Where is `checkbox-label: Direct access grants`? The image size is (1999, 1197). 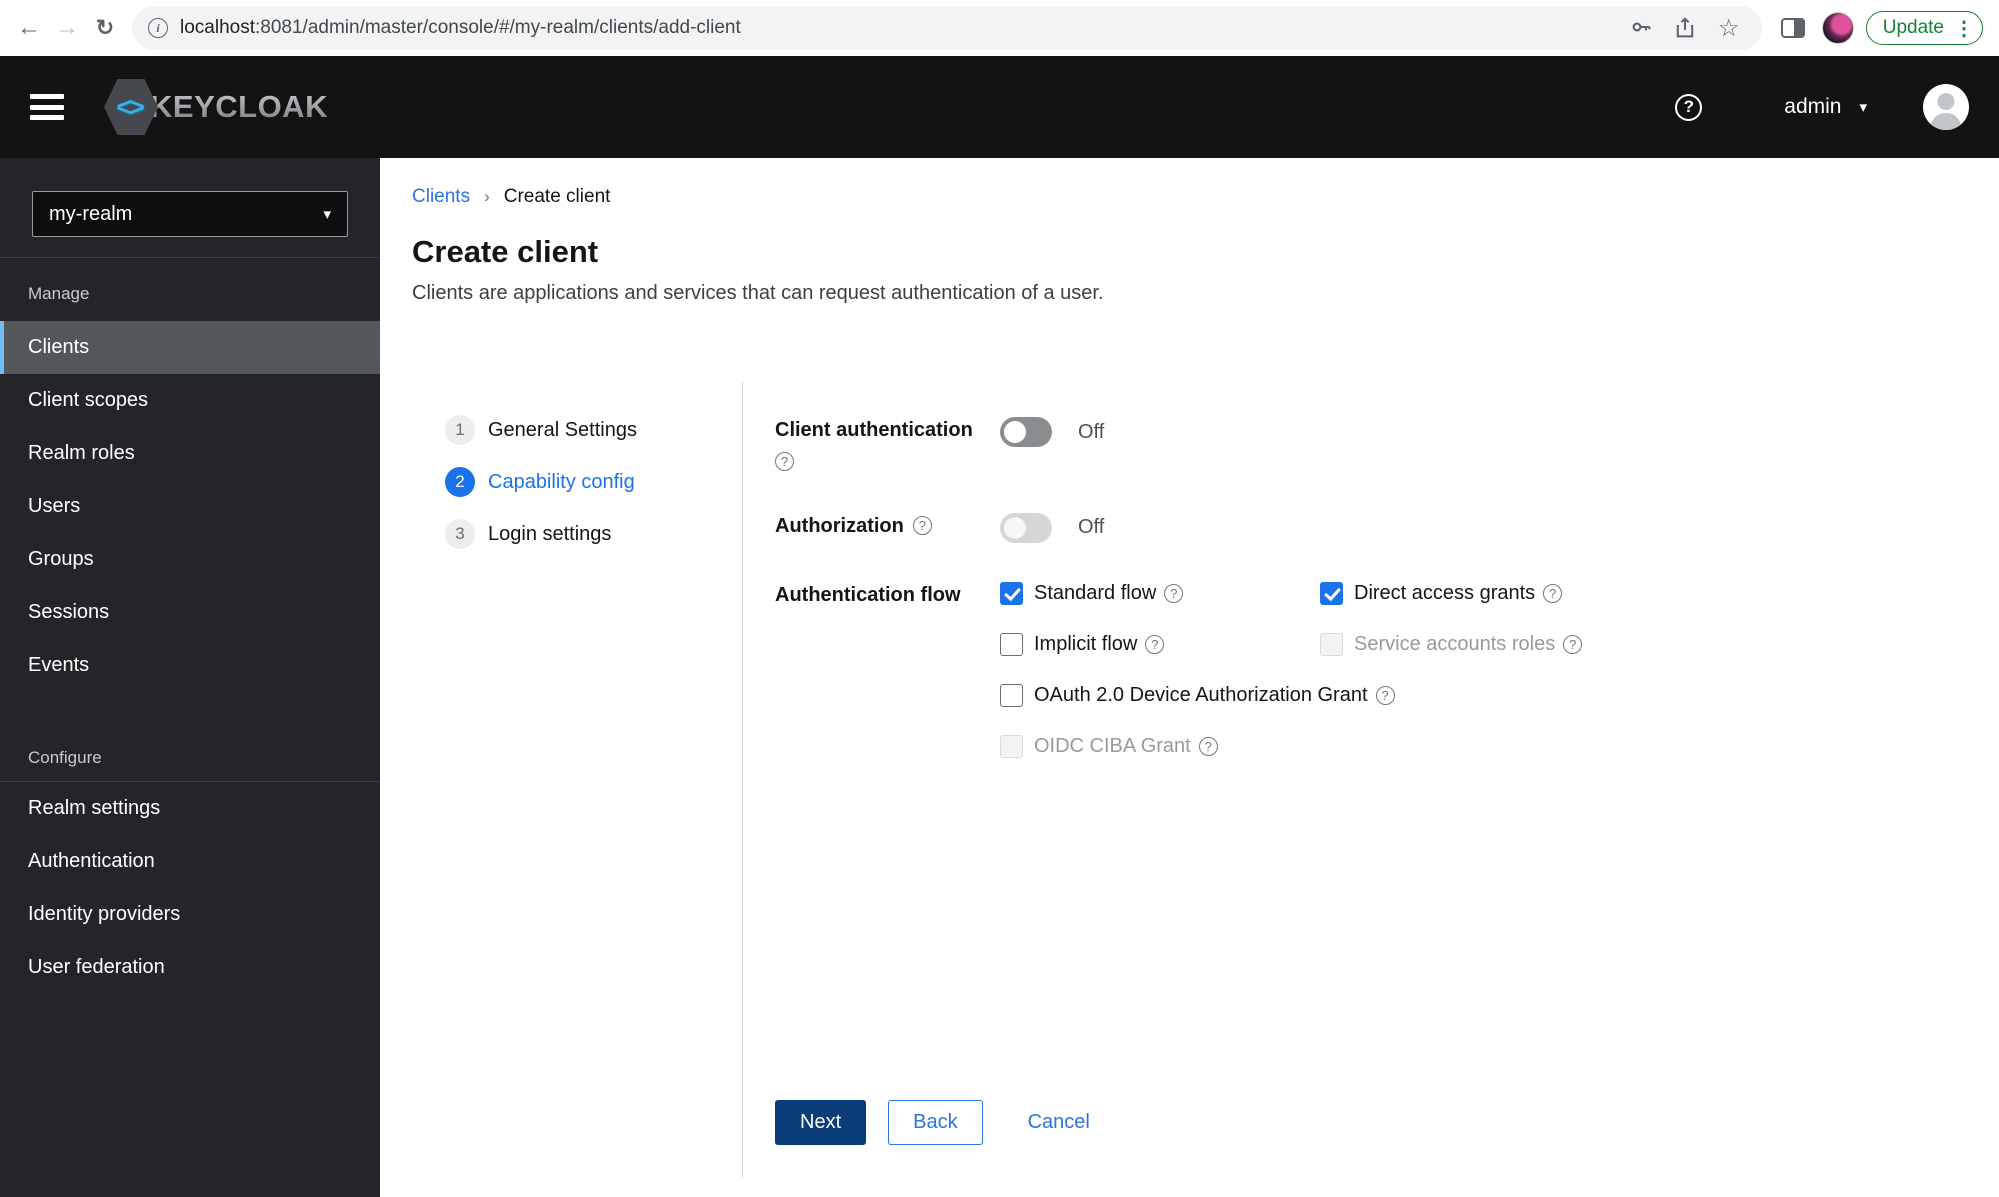
checkbox-label: Direct access grants is located at coordinates (1445, 592).